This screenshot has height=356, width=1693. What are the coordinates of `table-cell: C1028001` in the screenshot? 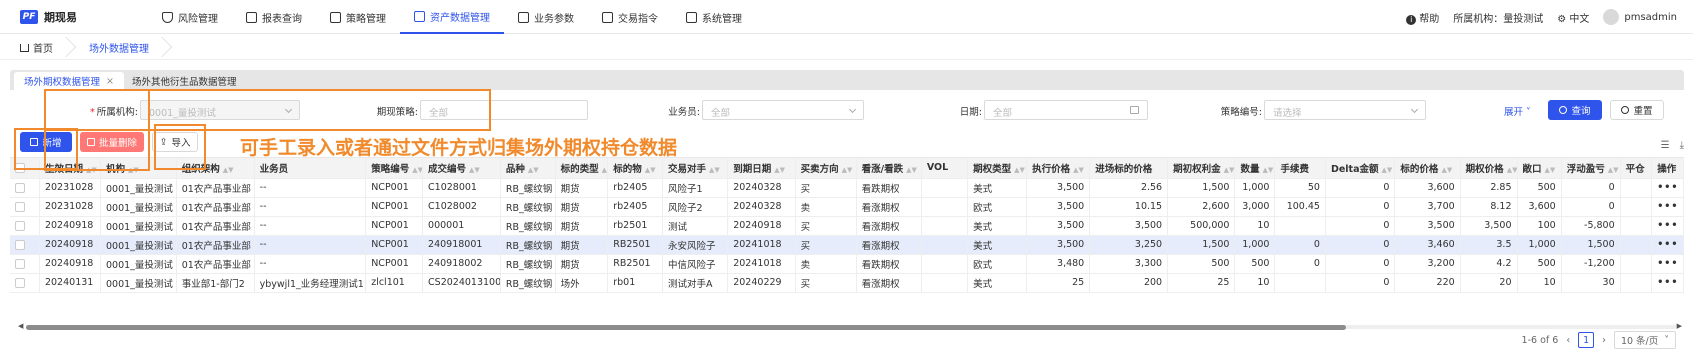 It's located at (461, 188).